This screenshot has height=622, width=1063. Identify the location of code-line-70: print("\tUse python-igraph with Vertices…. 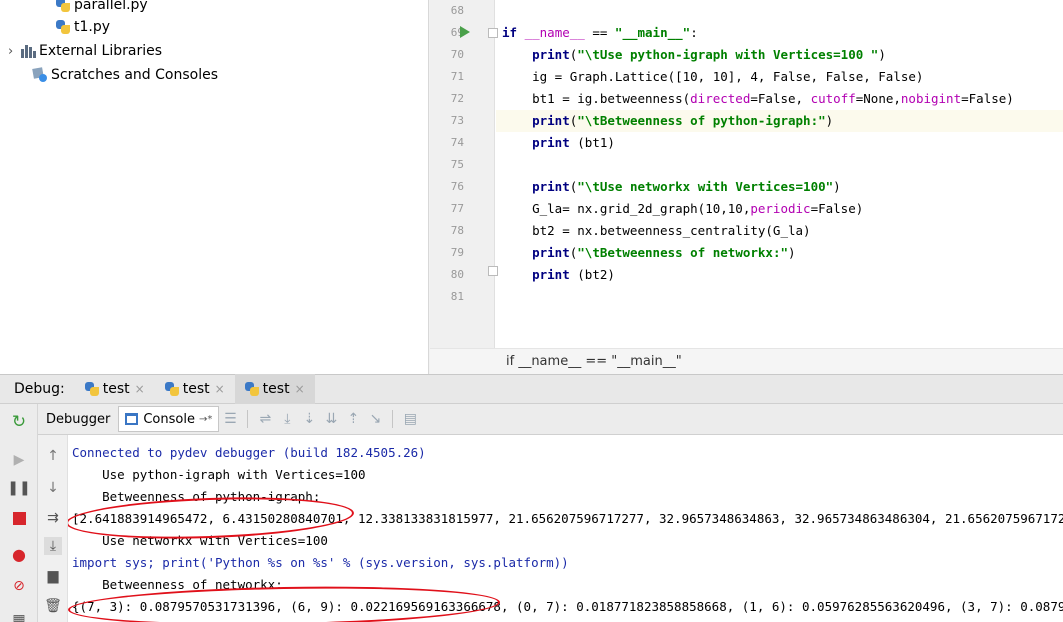
(709, 54).